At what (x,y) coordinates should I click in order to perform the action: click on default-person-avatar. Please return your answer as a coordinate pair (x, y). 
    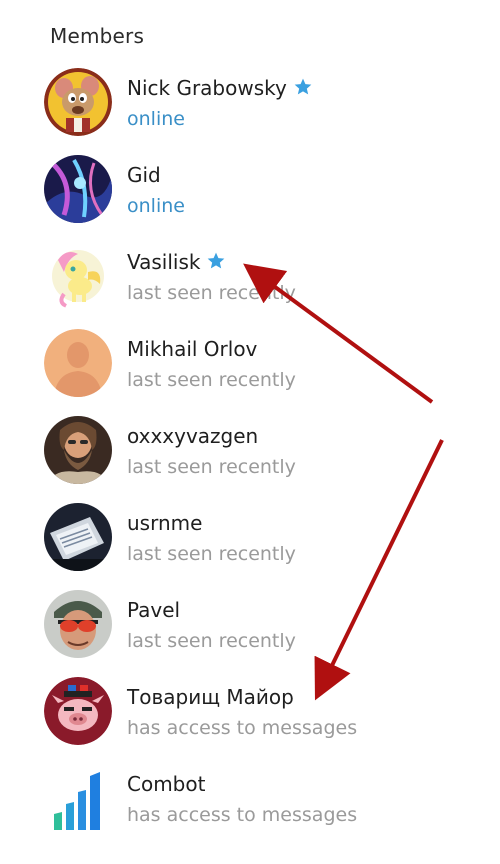
    Looking at the image, I should click on (78, 363).